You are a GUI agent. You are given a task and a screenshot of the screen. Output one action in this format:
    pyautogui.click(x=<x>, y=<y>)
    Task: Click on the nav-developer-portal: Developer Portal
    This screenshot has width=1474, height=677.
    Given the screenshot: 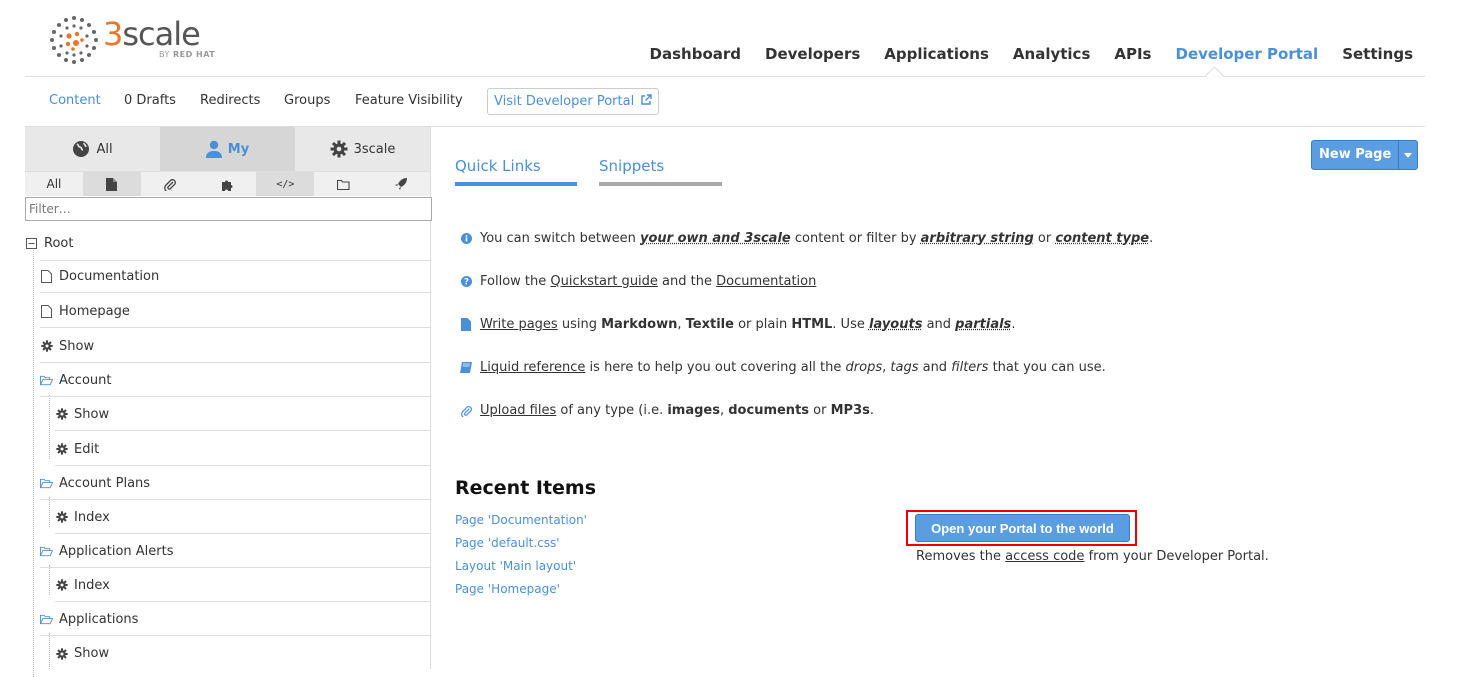 What is the action you would take?
    pyautogui.click(x=1247, y=54)
    